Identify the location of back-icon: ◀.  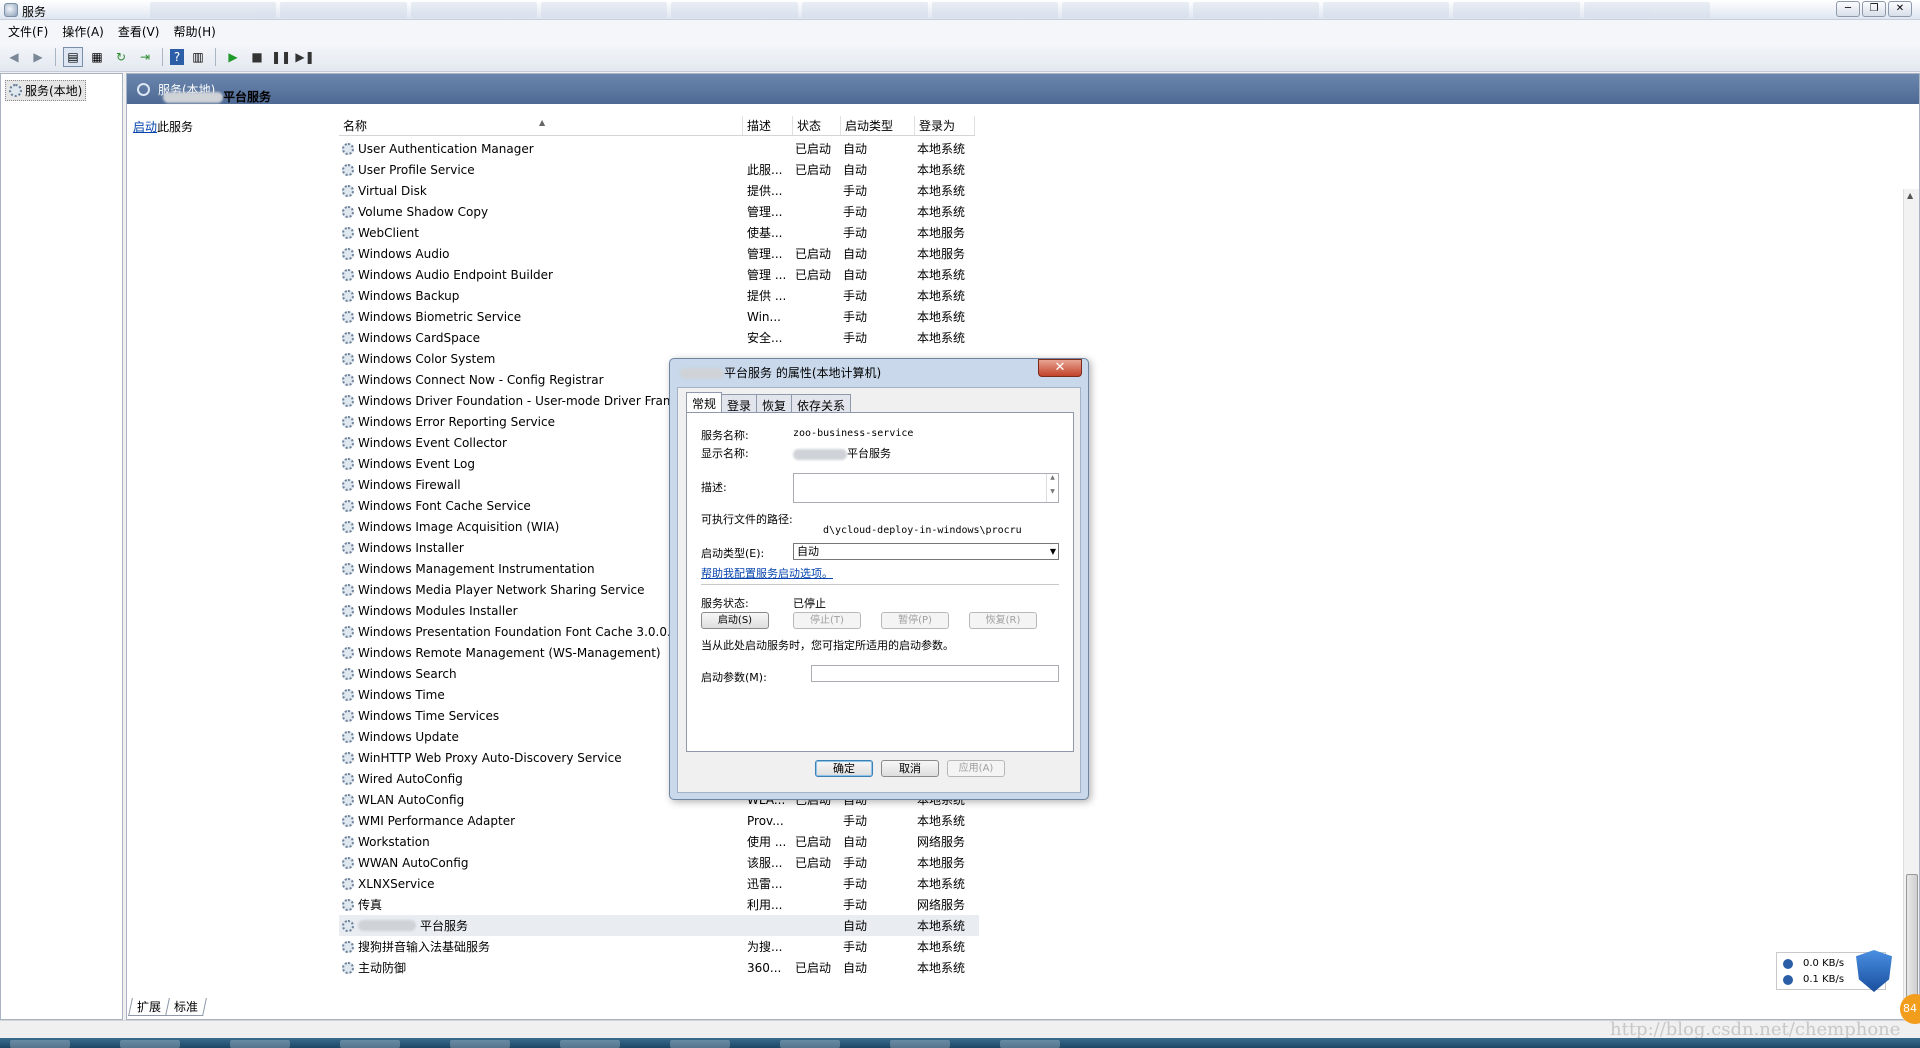
(14, 57).